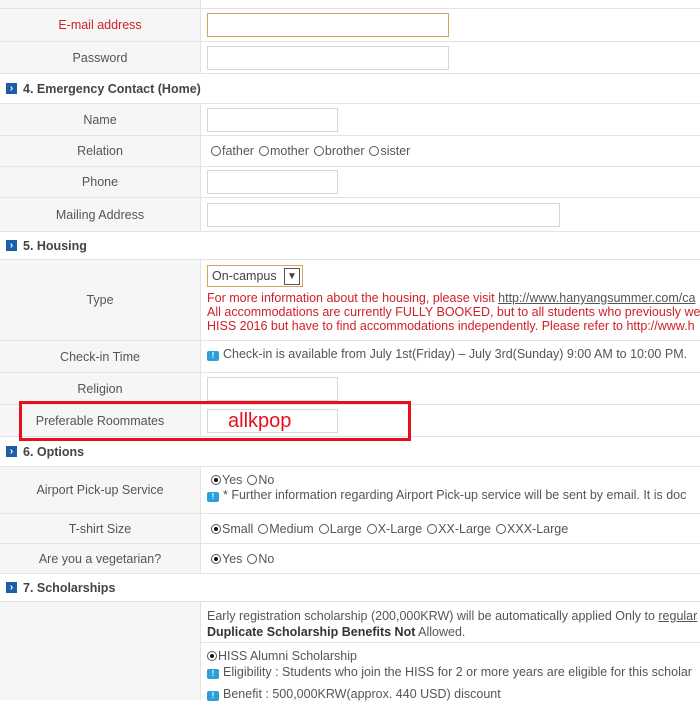 The width and height of the screenshot is (700, 702). I want to click on phone-row: Phone, so click(350, 182).